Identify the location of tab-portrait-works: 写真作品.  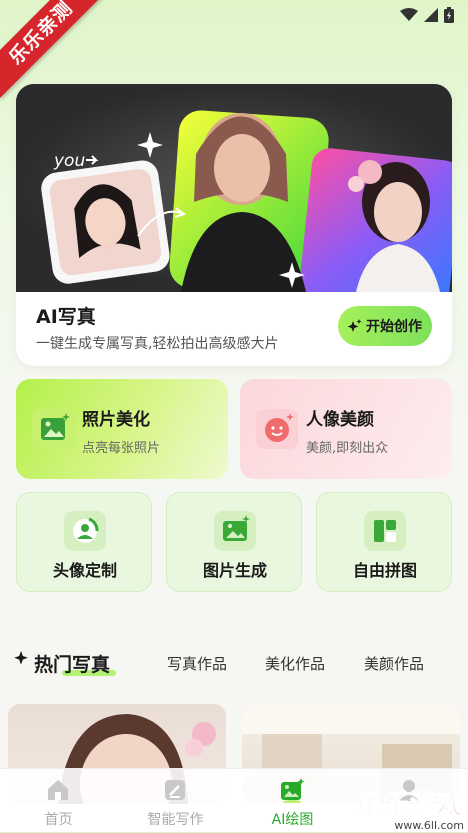
(197, 663).